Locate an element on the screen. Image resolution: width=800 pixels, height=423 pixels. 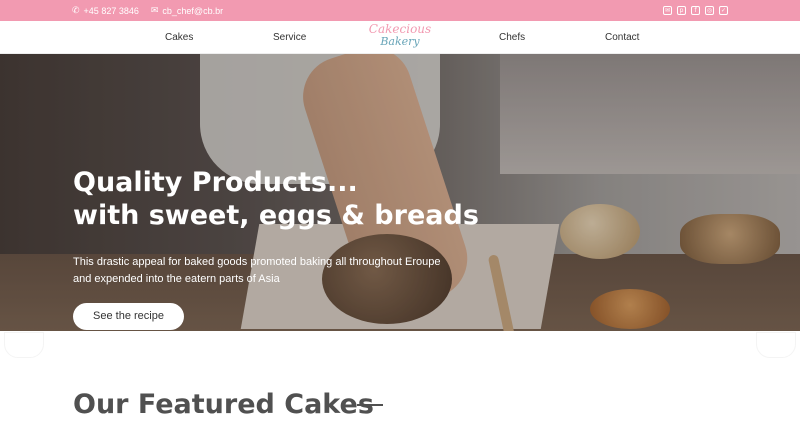
top-bar: ✆ +45 827 3846 ✉ cb_chef@cb.br ✉ p f ◎ ✓ is located at coordinates (400, 10).